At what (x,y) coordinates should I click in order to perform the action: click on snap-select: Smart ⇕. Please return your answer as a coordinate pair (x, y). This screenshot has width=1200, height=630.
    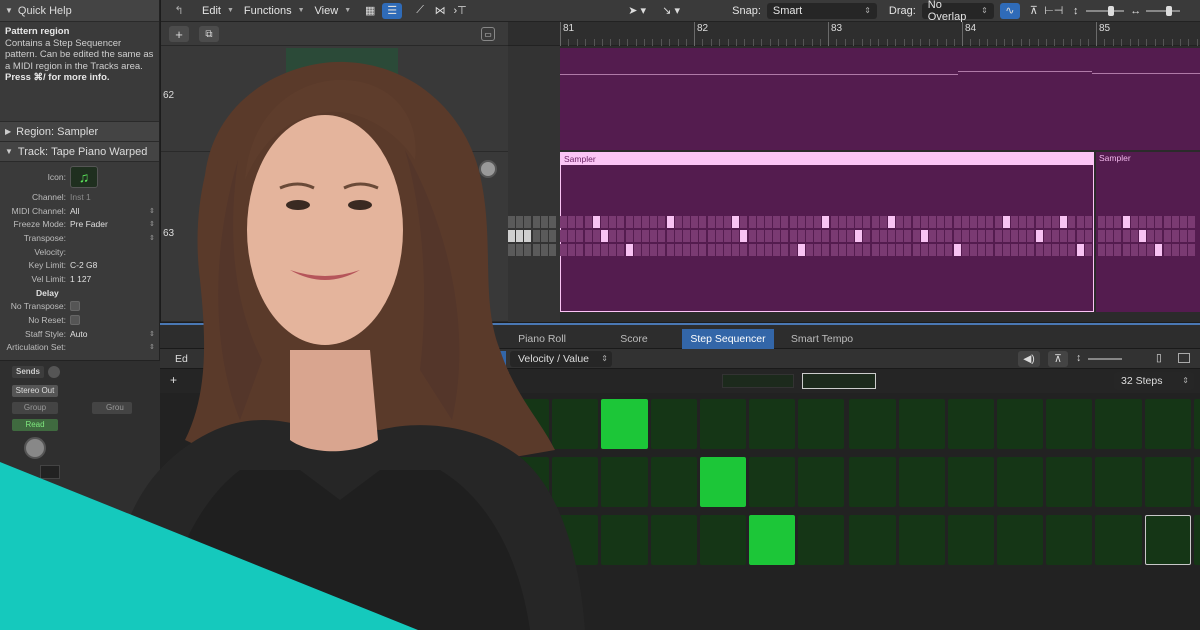
    Looking at the image, I should click on (821, 10).